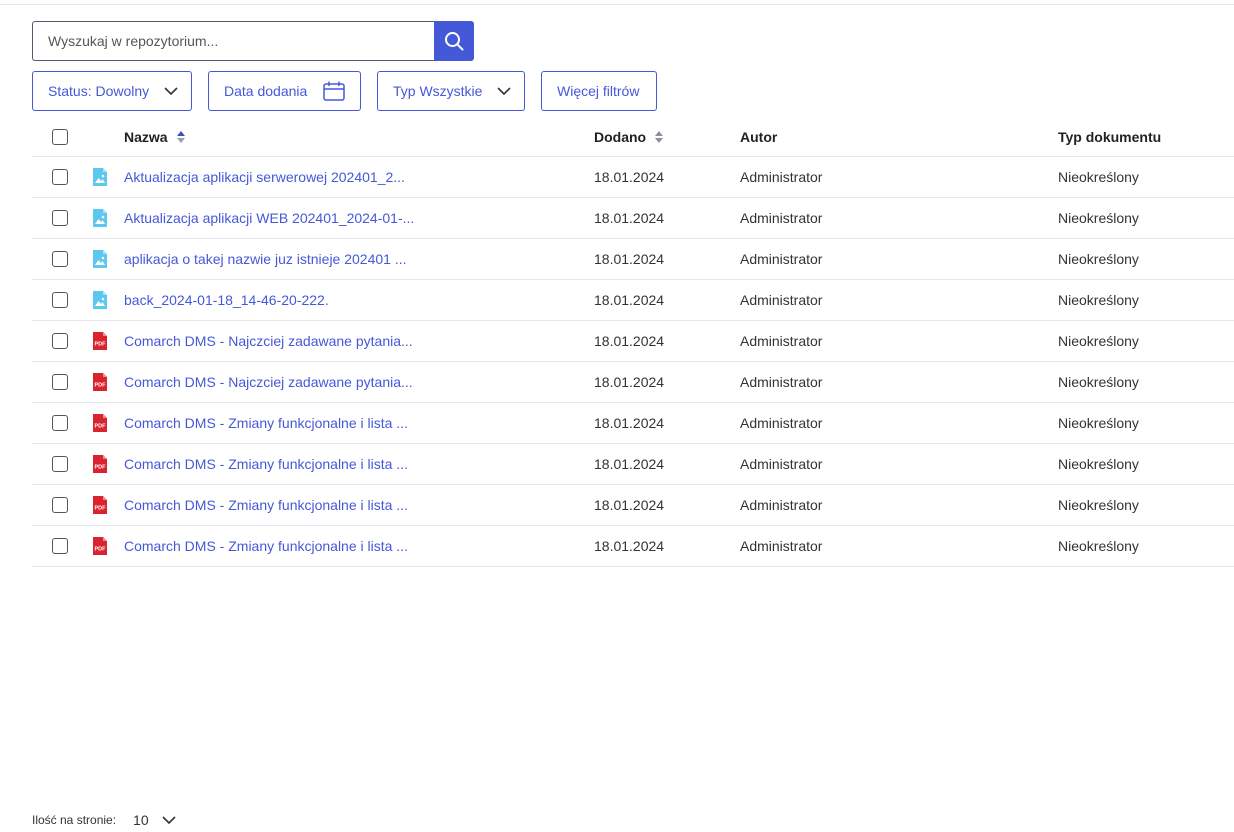  What do you see at coordinates (169, 820) in the screenshot?
I see `chevron-down-icon` at bounding box center [169, 820].